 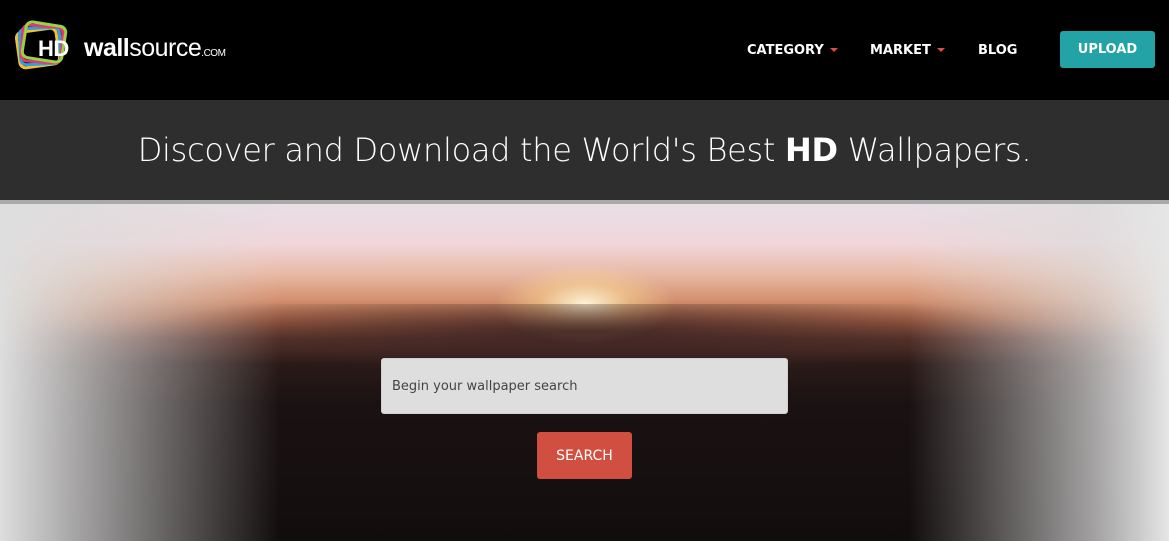 What do you see at coordinates (461, 150) in the screenshot?
I see `tagline-before: Discover and Download the World's Best` at bounding box center [461, 150].